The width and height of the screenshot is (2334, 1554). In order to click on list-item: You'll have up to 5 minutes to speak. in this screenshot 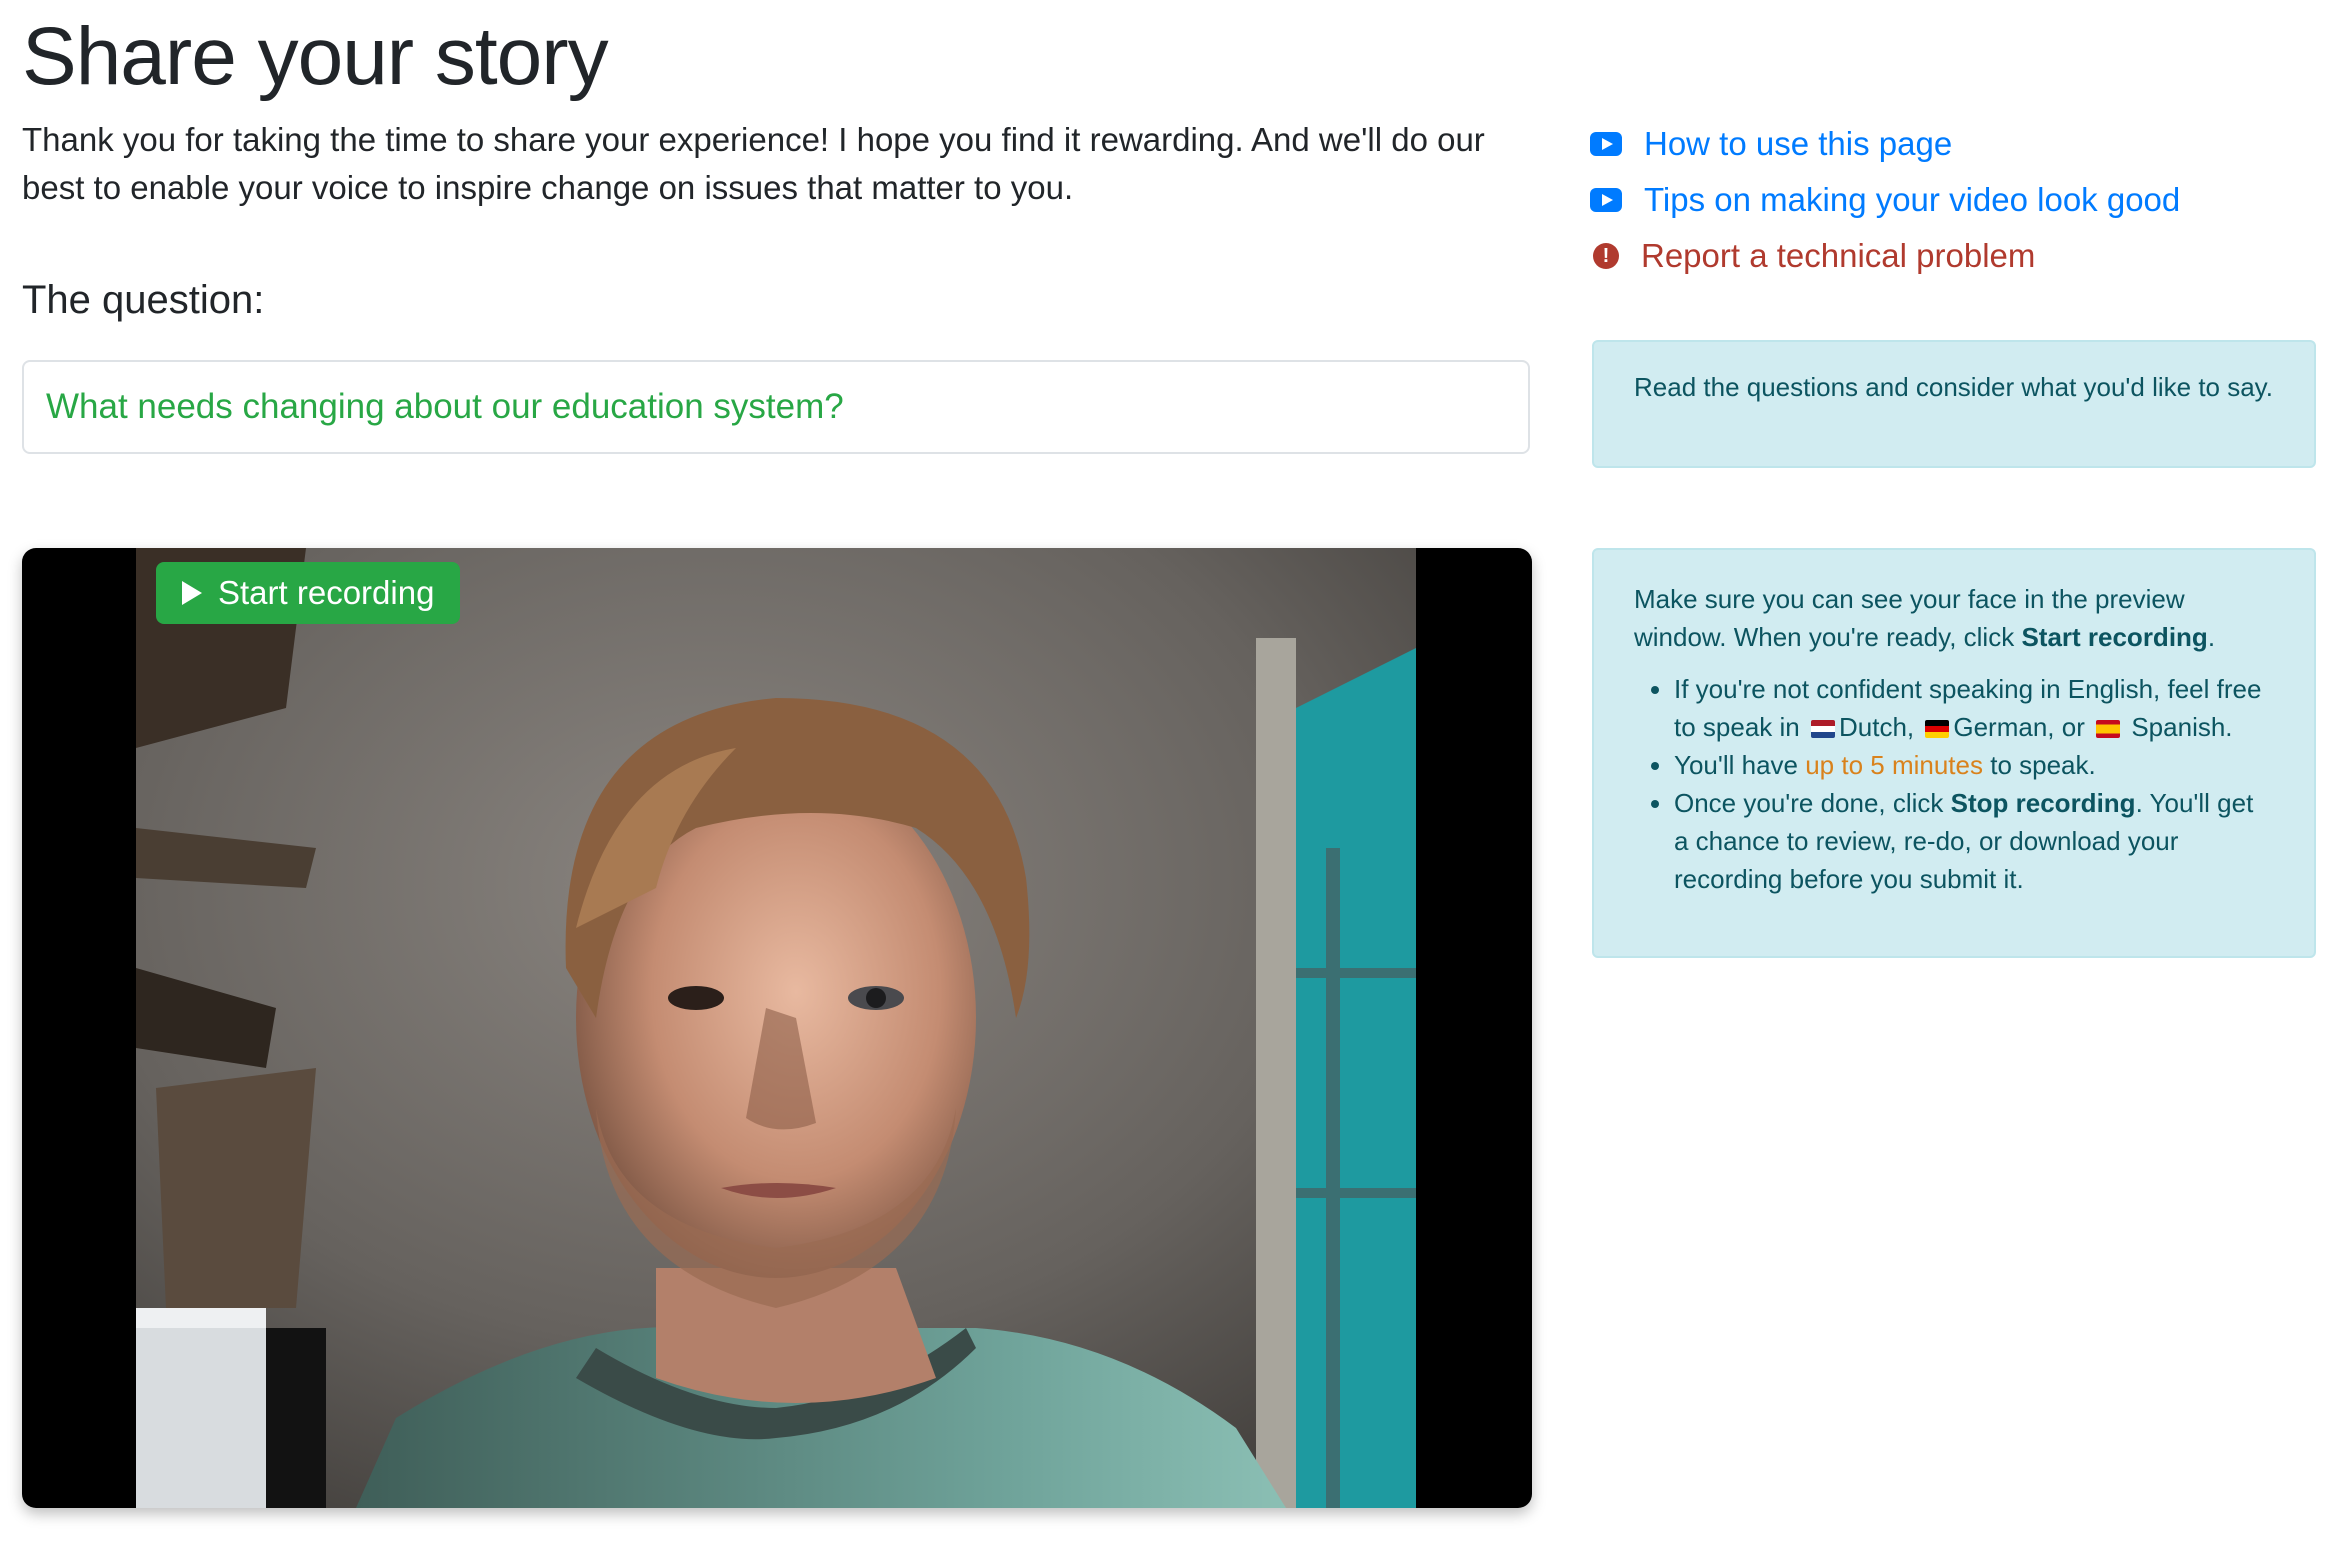, I will do `click(1974, 765)`.